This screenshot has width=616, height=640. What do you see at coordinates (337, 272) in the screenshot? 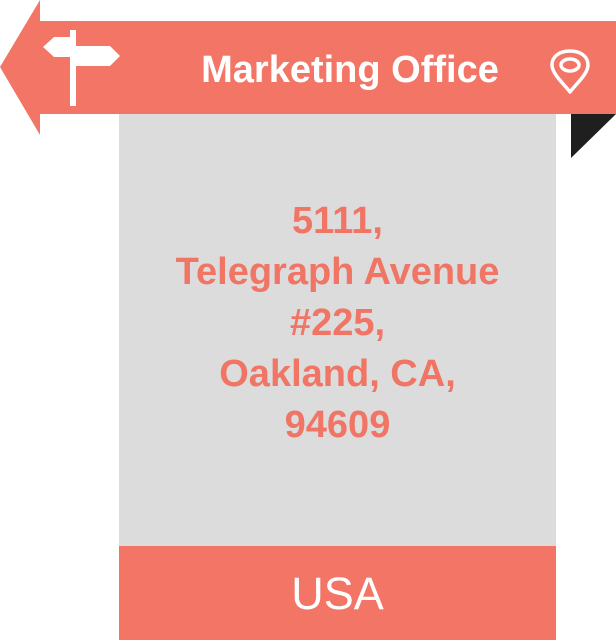
I see `address-line: Telegraph Avenue` at bounding box center [337, 272].